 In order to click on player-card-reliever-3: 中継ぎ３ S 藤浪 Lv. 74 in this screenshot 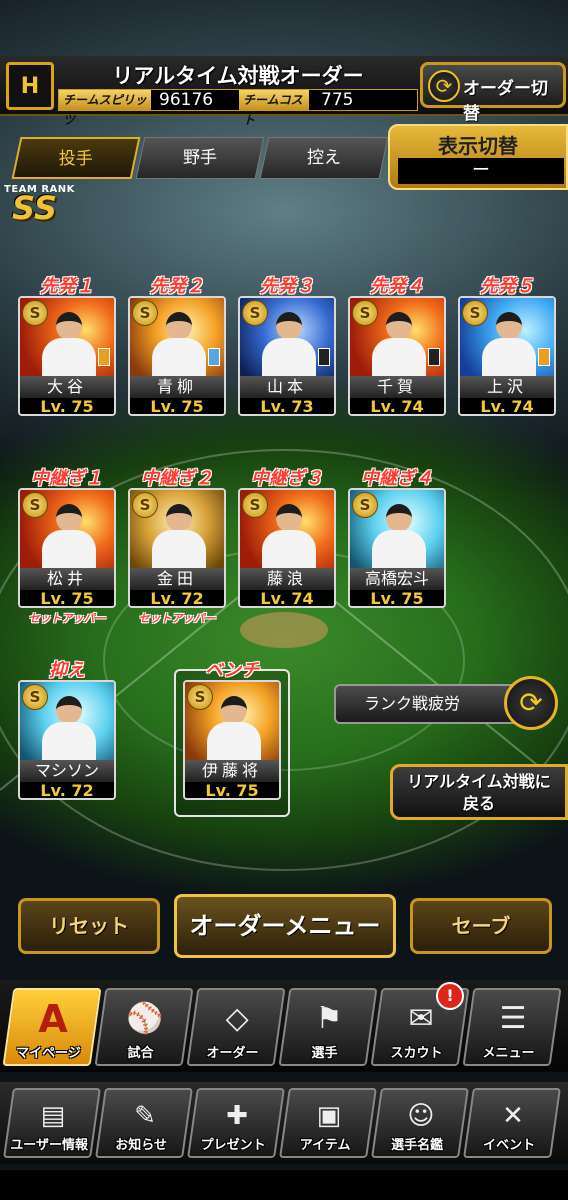, I will do `click(287, 538)`.